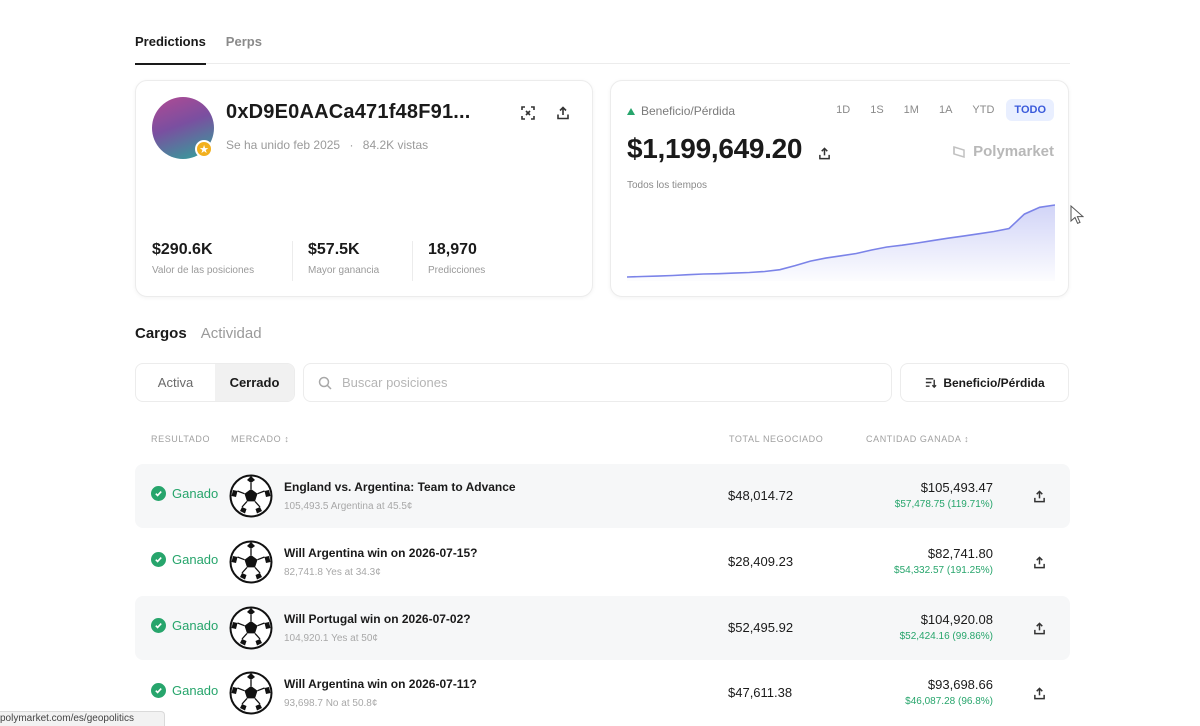  I want to click on range-all: TODO, so click(1030, 110).